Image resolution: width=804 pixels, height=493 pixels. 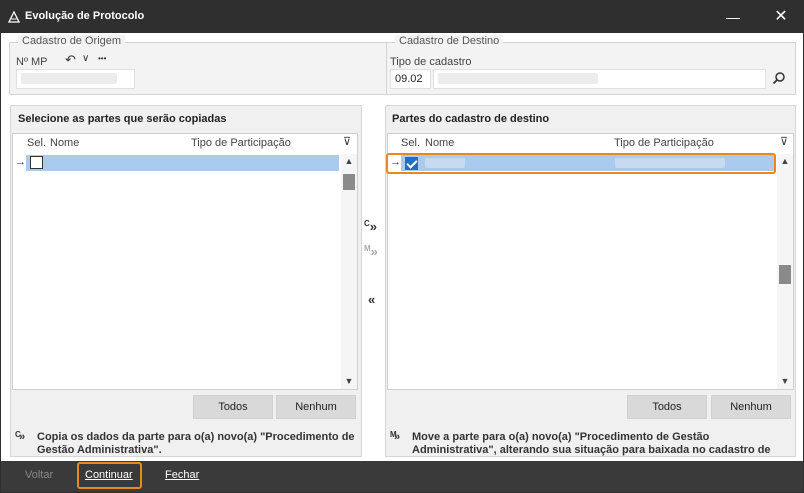 What do you see at coordinates (109, 475) in the screenshot?
I see `continuar-highlight` at bounding box center [109, 475].